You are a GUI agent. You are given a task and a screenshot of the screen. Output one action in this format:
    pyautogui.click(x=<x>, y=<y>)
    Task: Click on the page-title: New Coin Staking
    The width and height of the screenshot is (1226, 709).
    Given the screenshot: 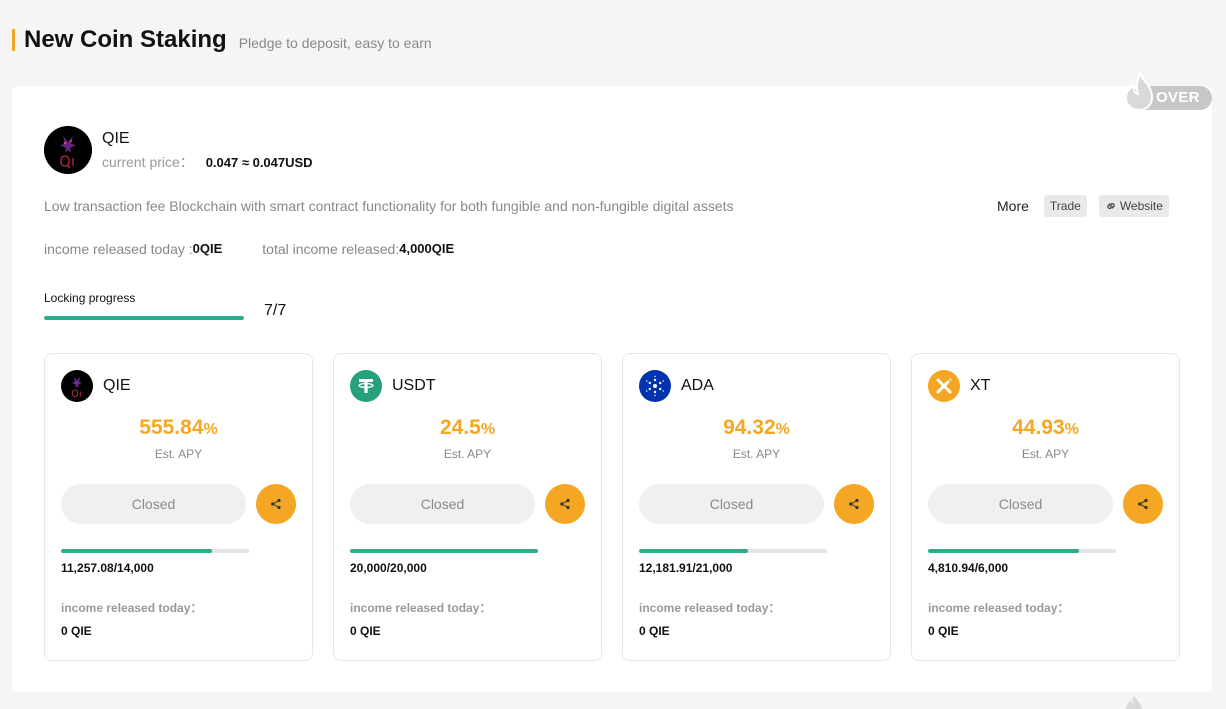 What is the action you would take?
    pyautogui.click(x=125, y=39)
    